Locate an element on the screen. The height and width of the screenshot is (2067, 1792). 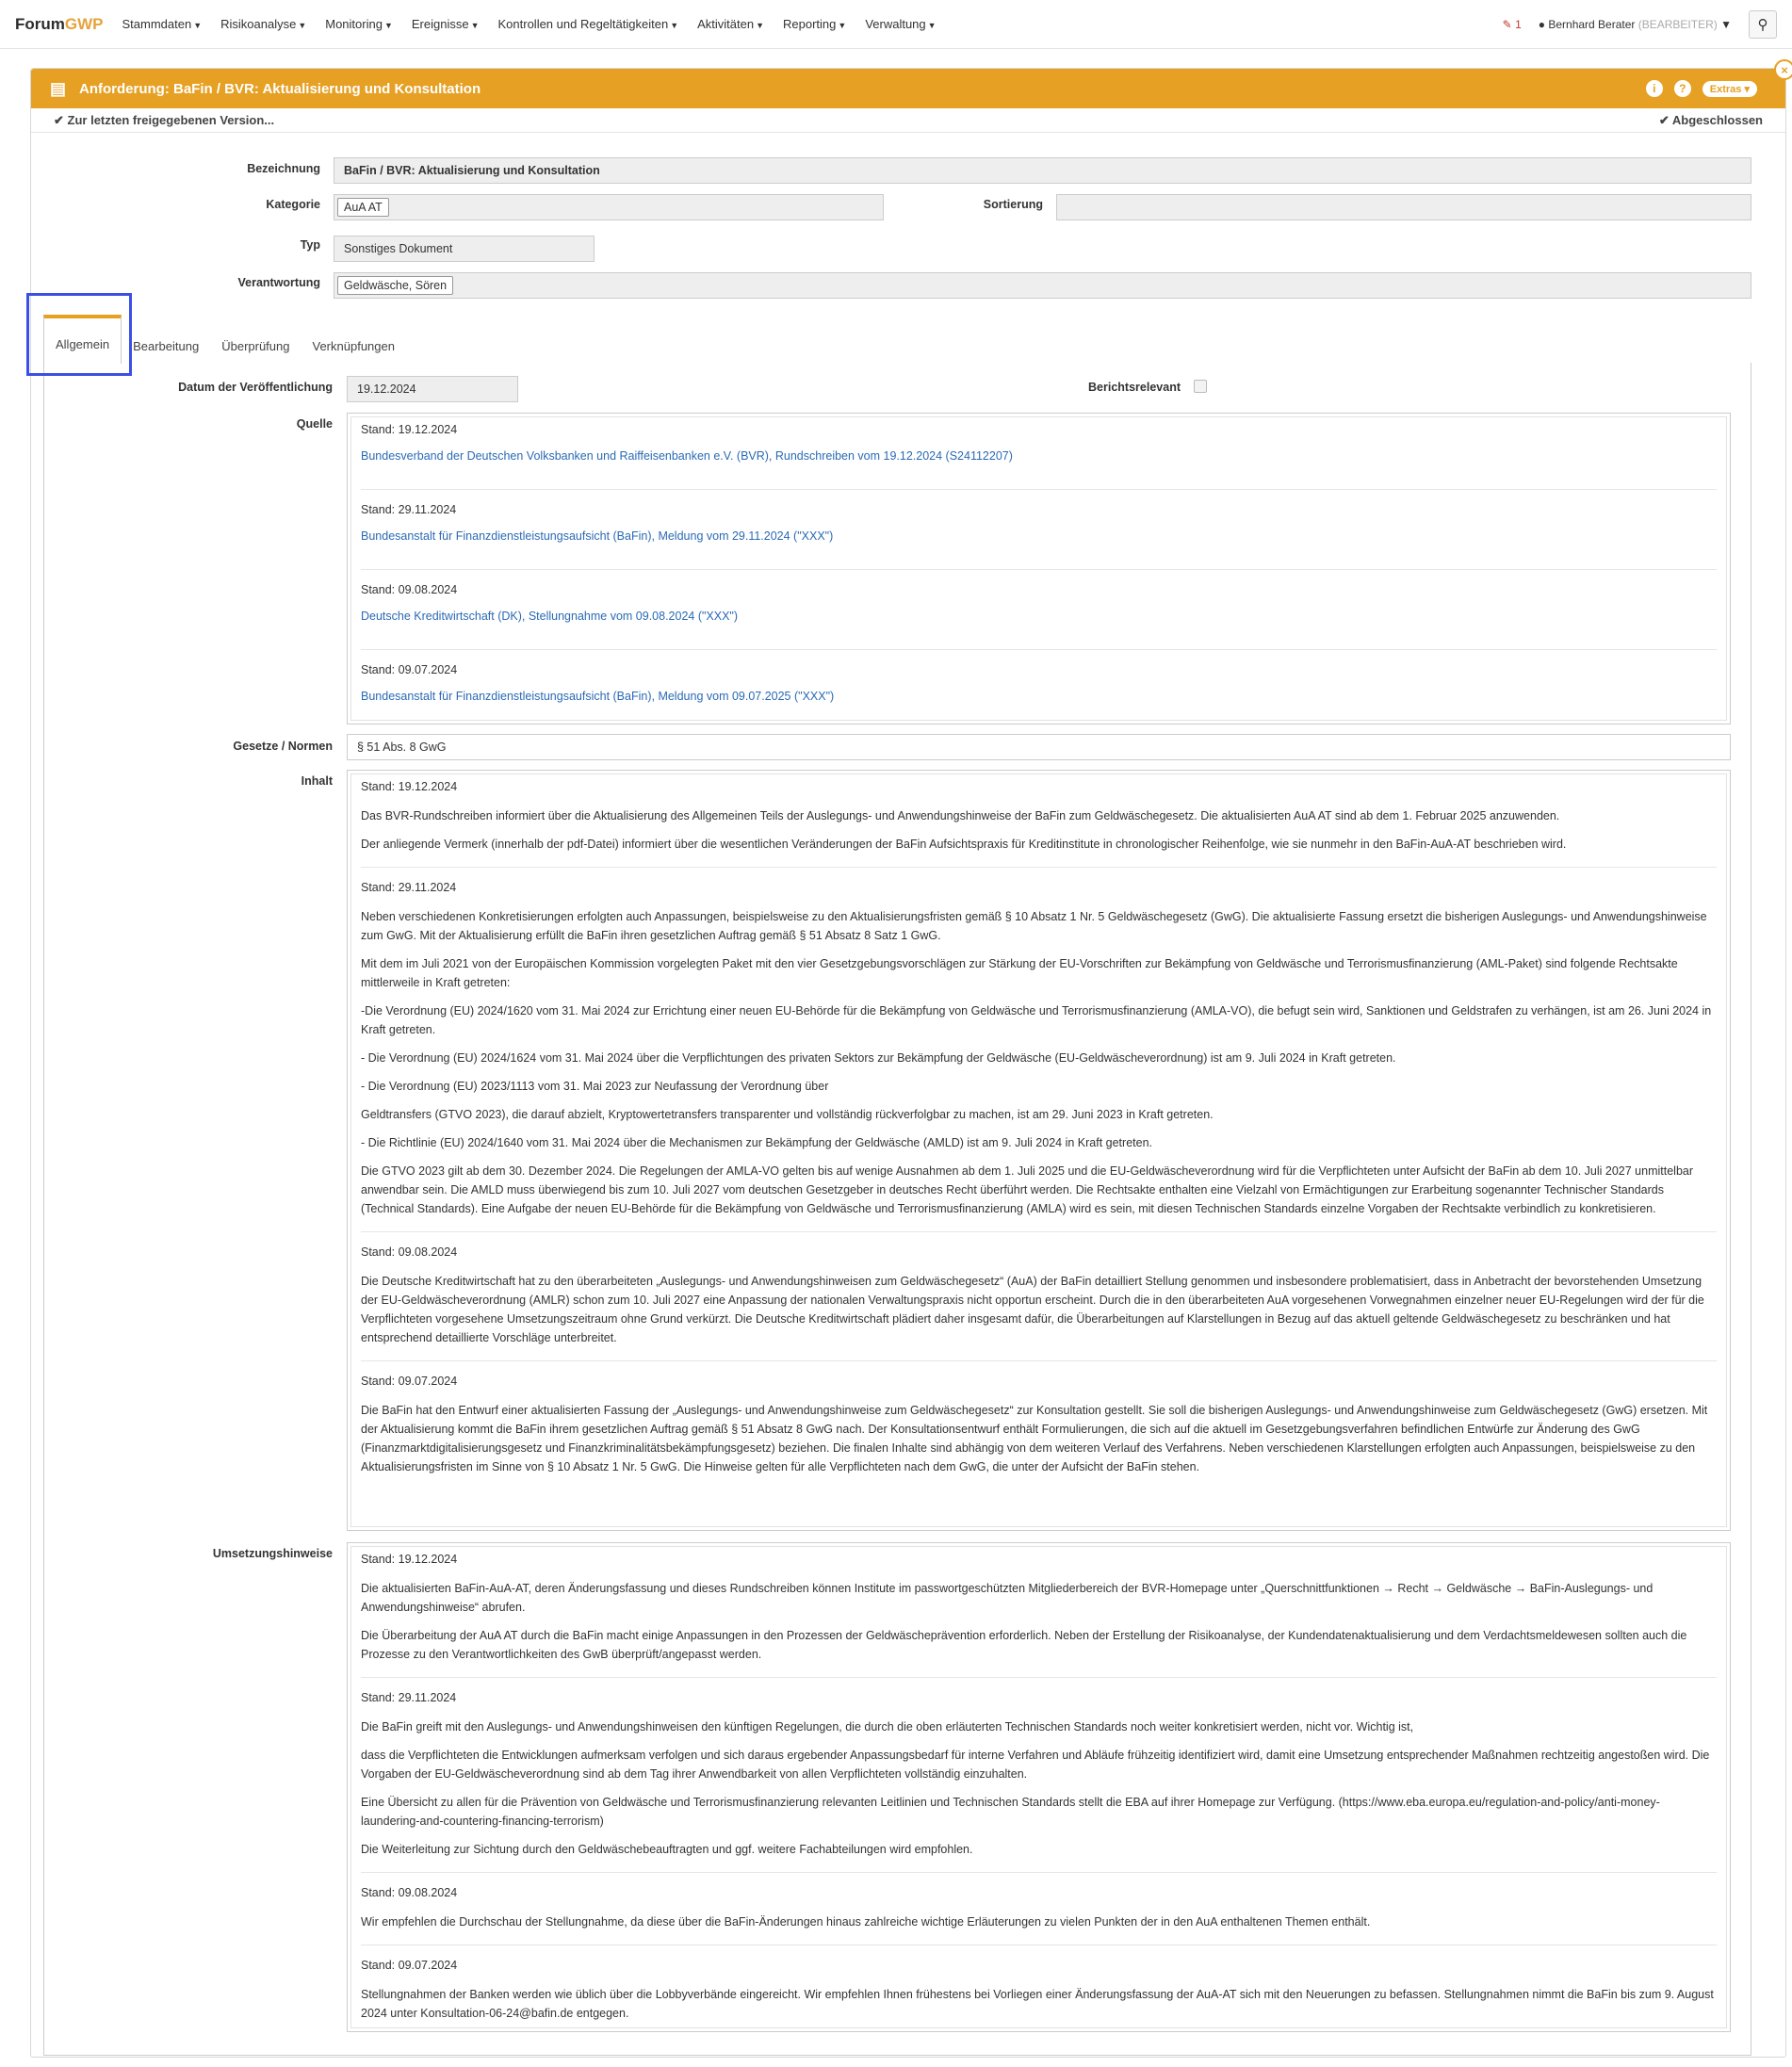
verantwortung-field: Geldwäsche, Sören is located at coordinates (1042, 285).